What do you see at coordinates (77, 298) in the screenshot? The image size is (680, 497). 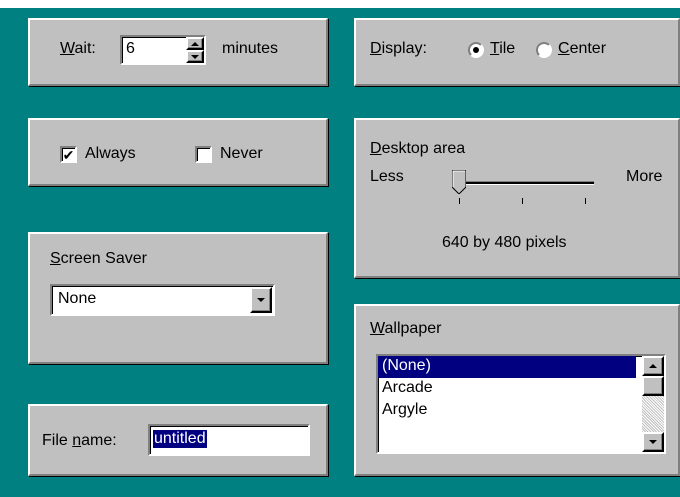 I see `screen-saver-selected: None` at bounding box center [77, 298].